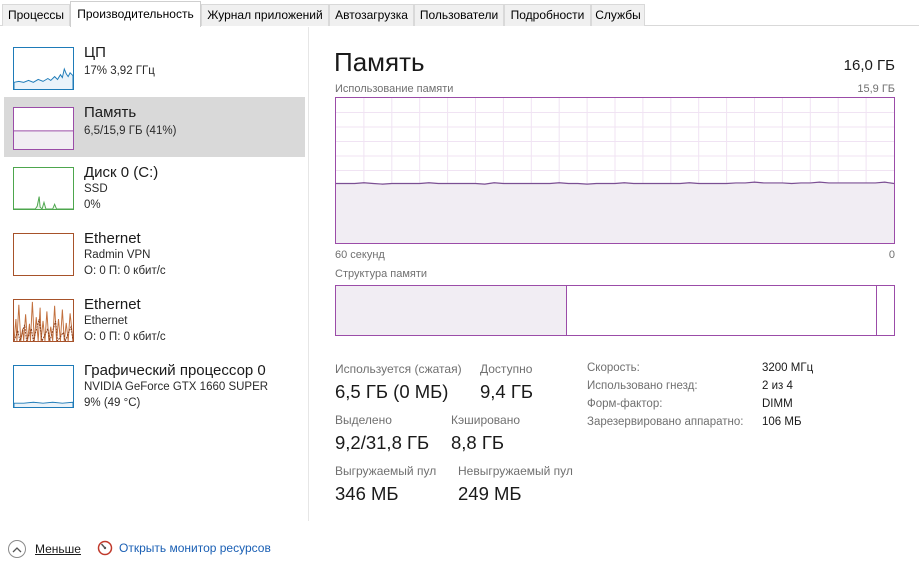 Image resolution: width=919 pixels, height=574 pixels. I want to click on sidebar-item-title: Память, so click(110, 112).